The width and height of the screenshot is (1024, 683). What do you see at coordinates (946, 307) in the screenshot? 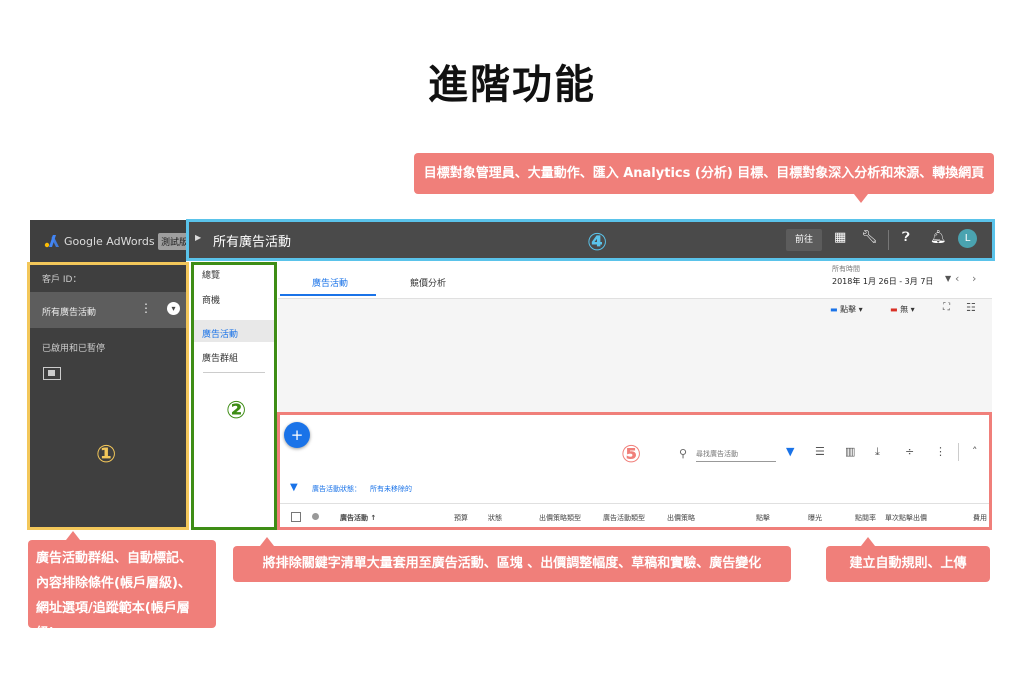
I see `fullscreen-icon: ⛶` at bounding box center [946, 307].